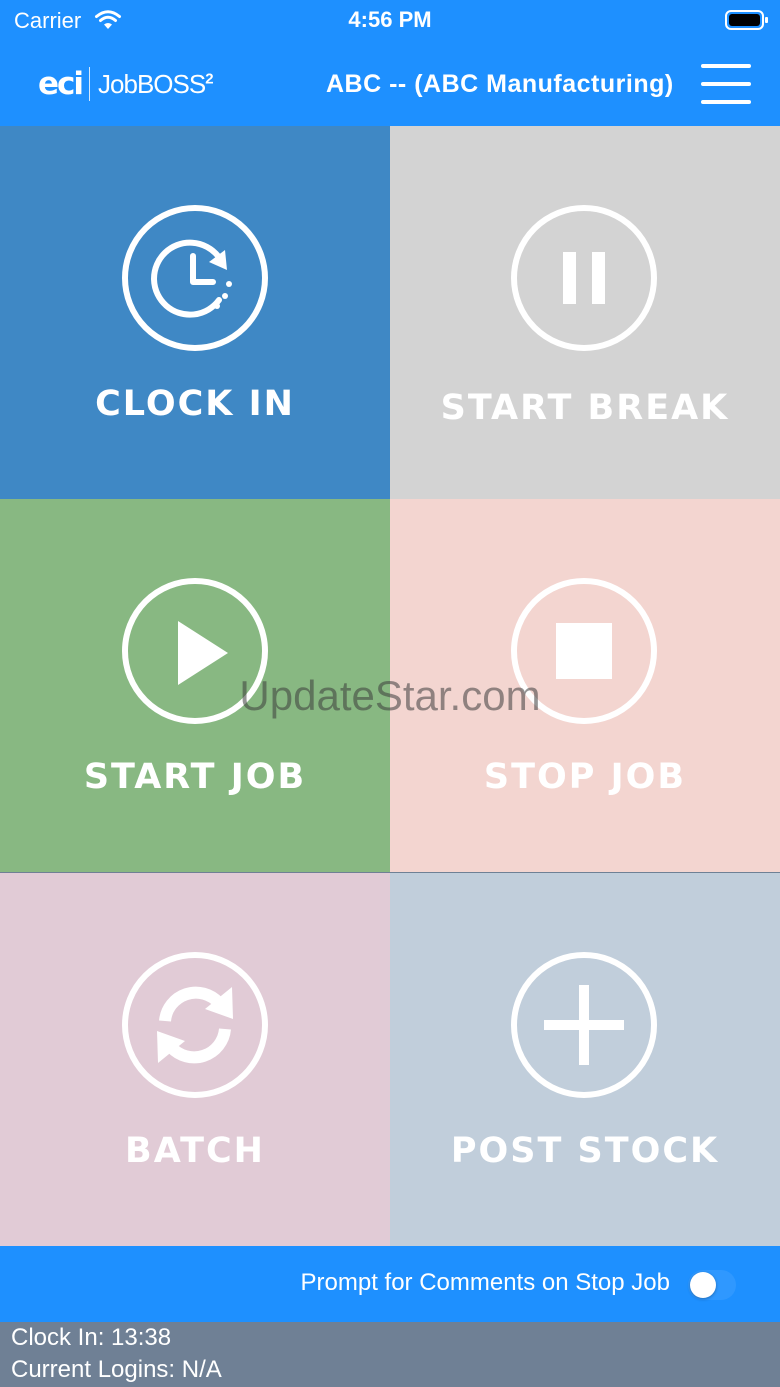 This screenshot has height=1387, width=780. I want to click on logo-divider, so click(90, 84).